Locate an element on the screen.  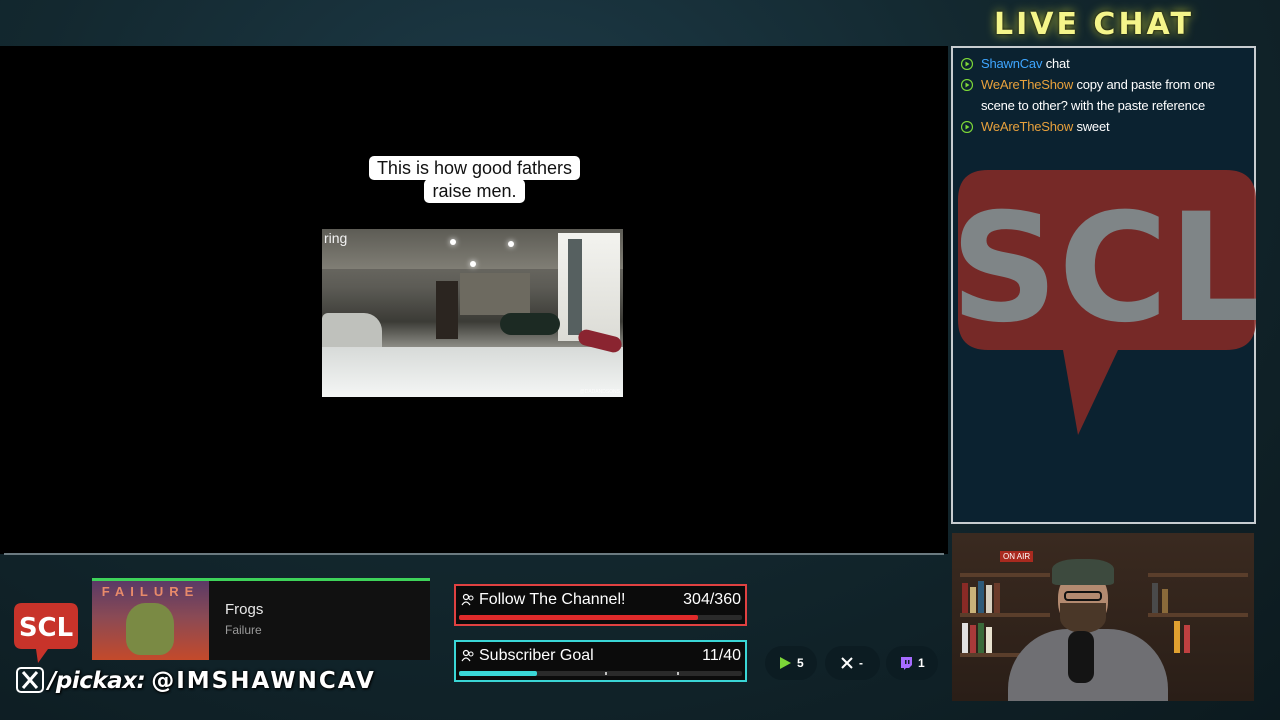
twitch-icon is located at coordinates (906, 663).